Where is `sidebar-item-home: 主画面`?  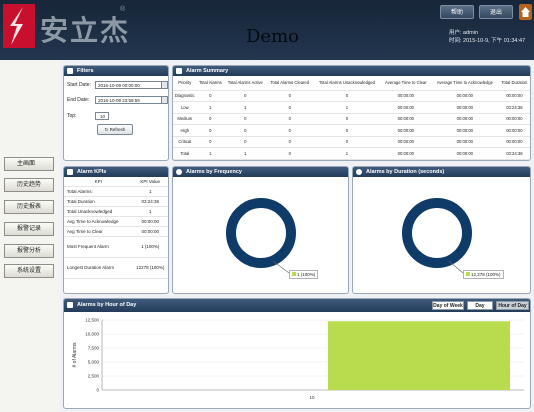
sidebar-item-home: 主画面 is located at coordinates (29, 164).